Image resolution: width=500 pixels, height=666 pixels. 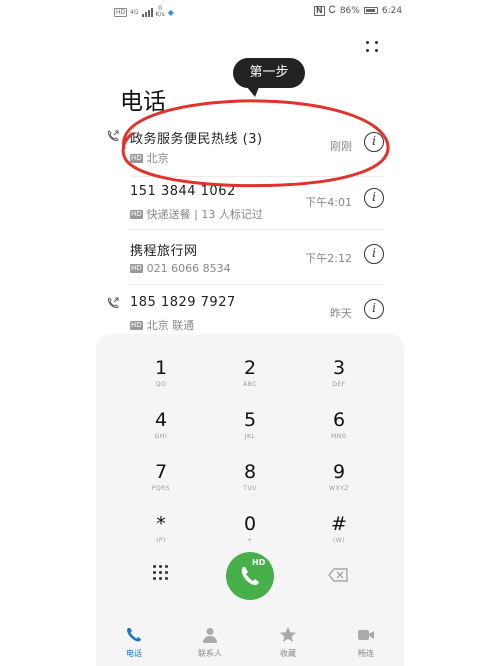 What do you see at coordinates (339, 384) in the screenshot?
I see `key-letters: DEF` at bounding box center [339, 384].